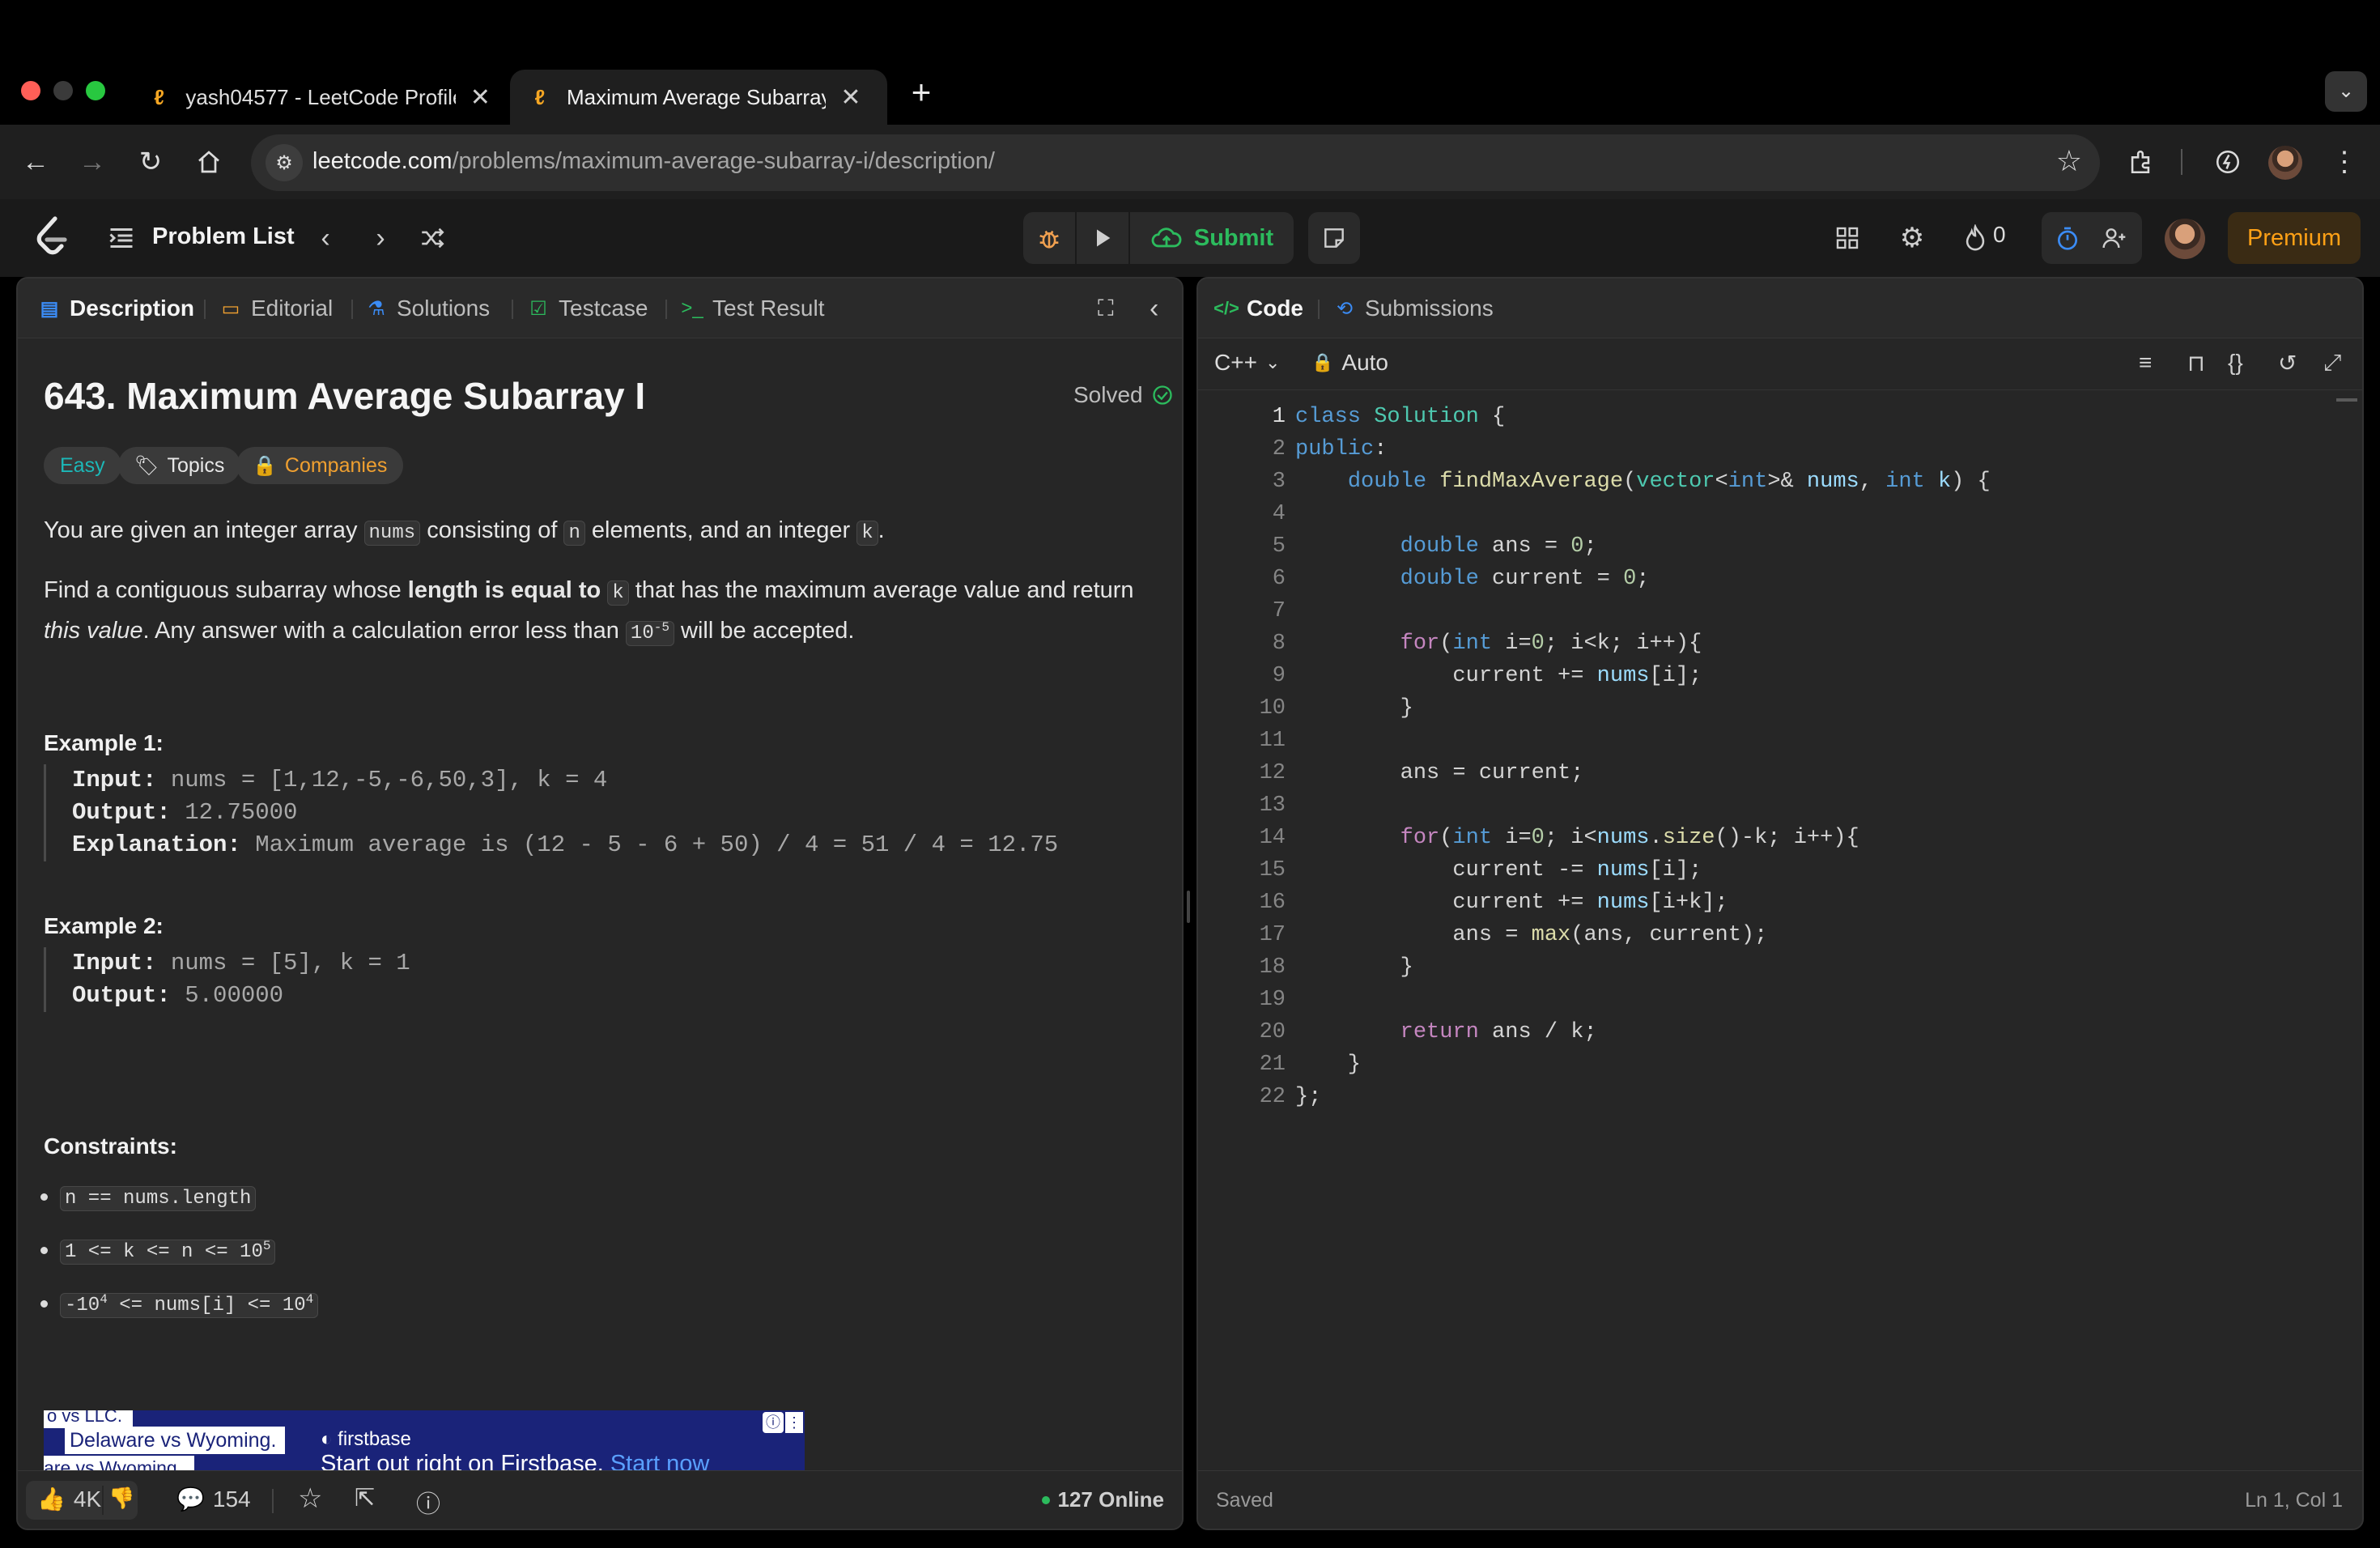 The height and width of the screenshot is (1548, 2380). Describe the element at coordinates (2285, 163) in the screenshot. I see `browser-profile-avatar` at that location.